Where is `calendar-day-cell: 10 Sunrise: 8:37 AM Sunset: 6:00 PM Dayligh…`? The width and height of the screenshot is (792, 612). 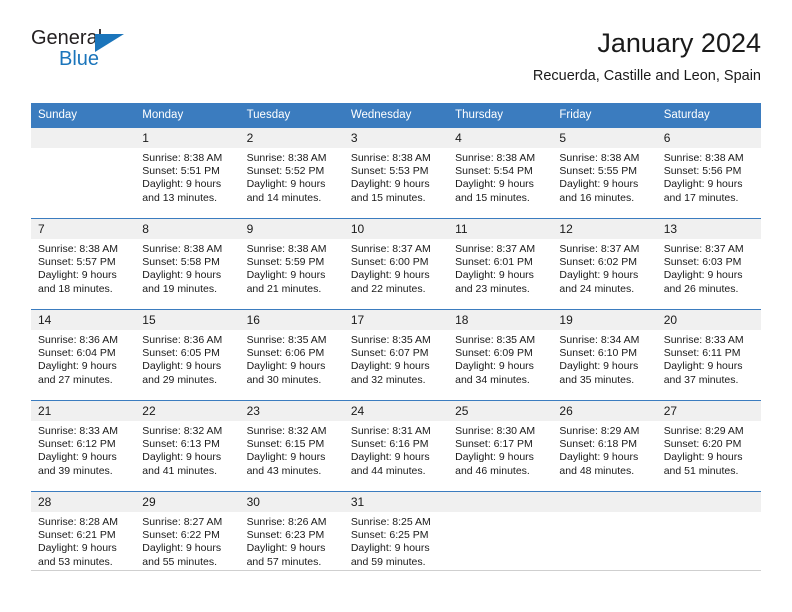 calendar-day-cell: 10 Sunrise: 8:37 AM Sunset: 6:00 PM Dayligh… is located at coordinates (396, 264).